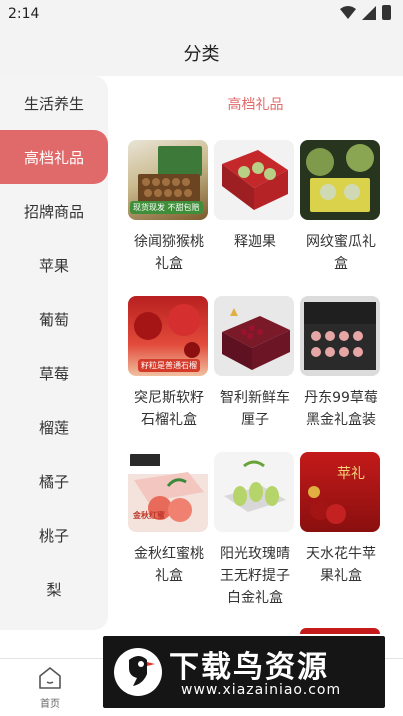 The height and width of the screenshot is (716, 403). Describe the element at coordinates (168, 492) in the screenshot. I see `product-image: 金秋红蜜` at that location.